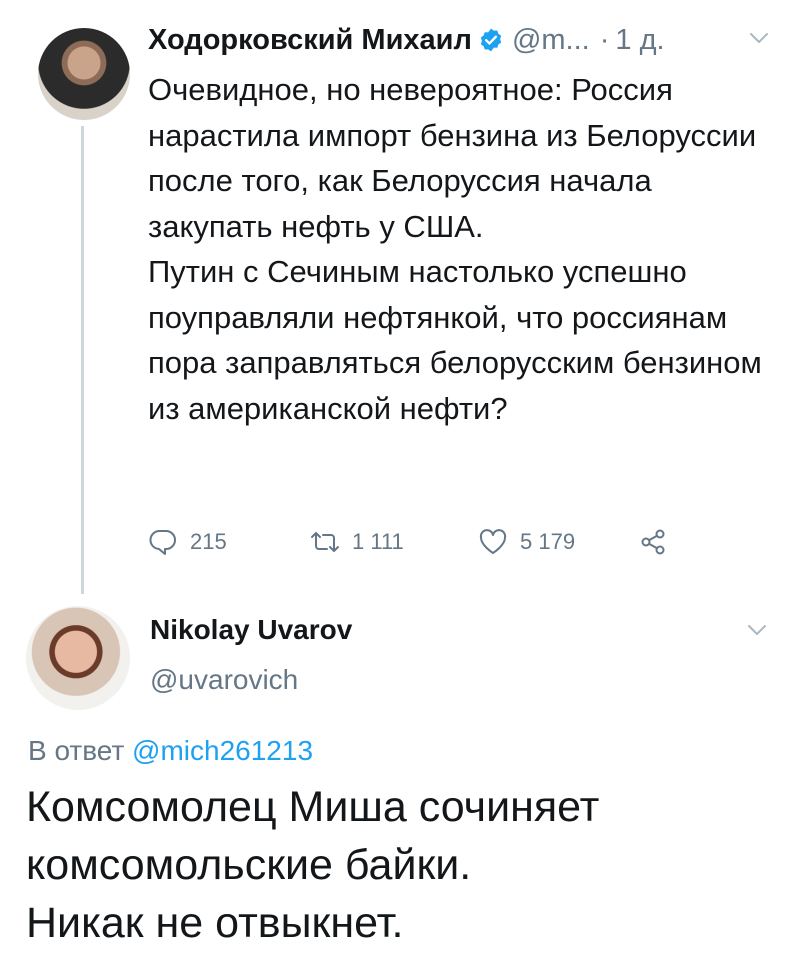  I want to click on tweet-paragraph: Никак не отвыкнет., so click(215, 923).